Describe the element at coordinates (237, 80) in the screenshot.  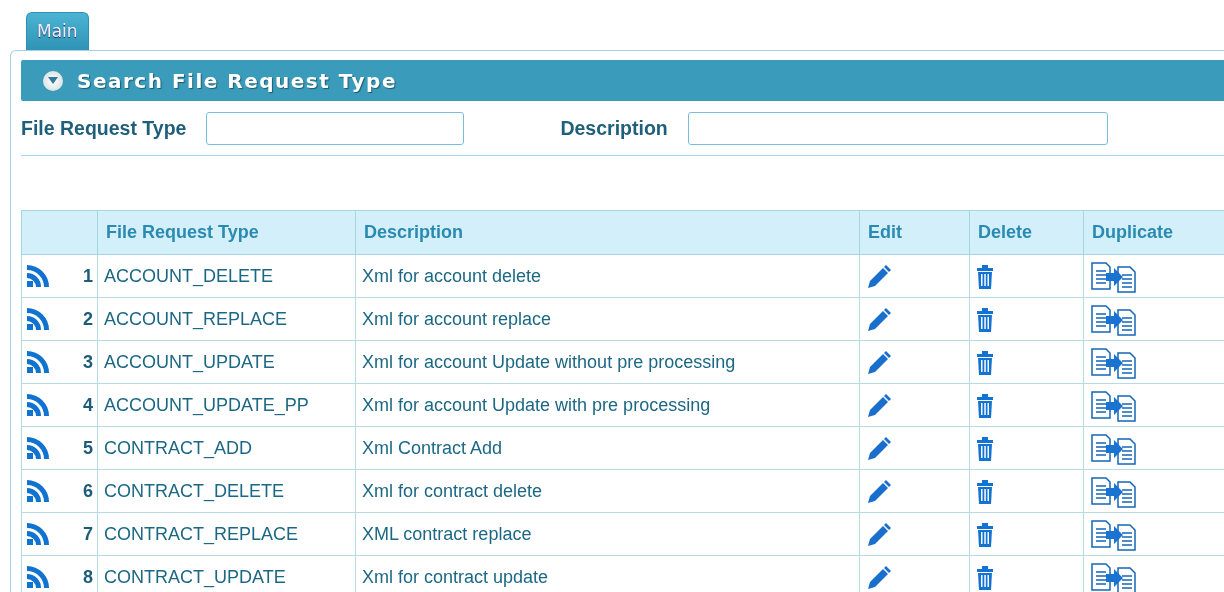
I see `panel-title: Search File Request Type` at that location.